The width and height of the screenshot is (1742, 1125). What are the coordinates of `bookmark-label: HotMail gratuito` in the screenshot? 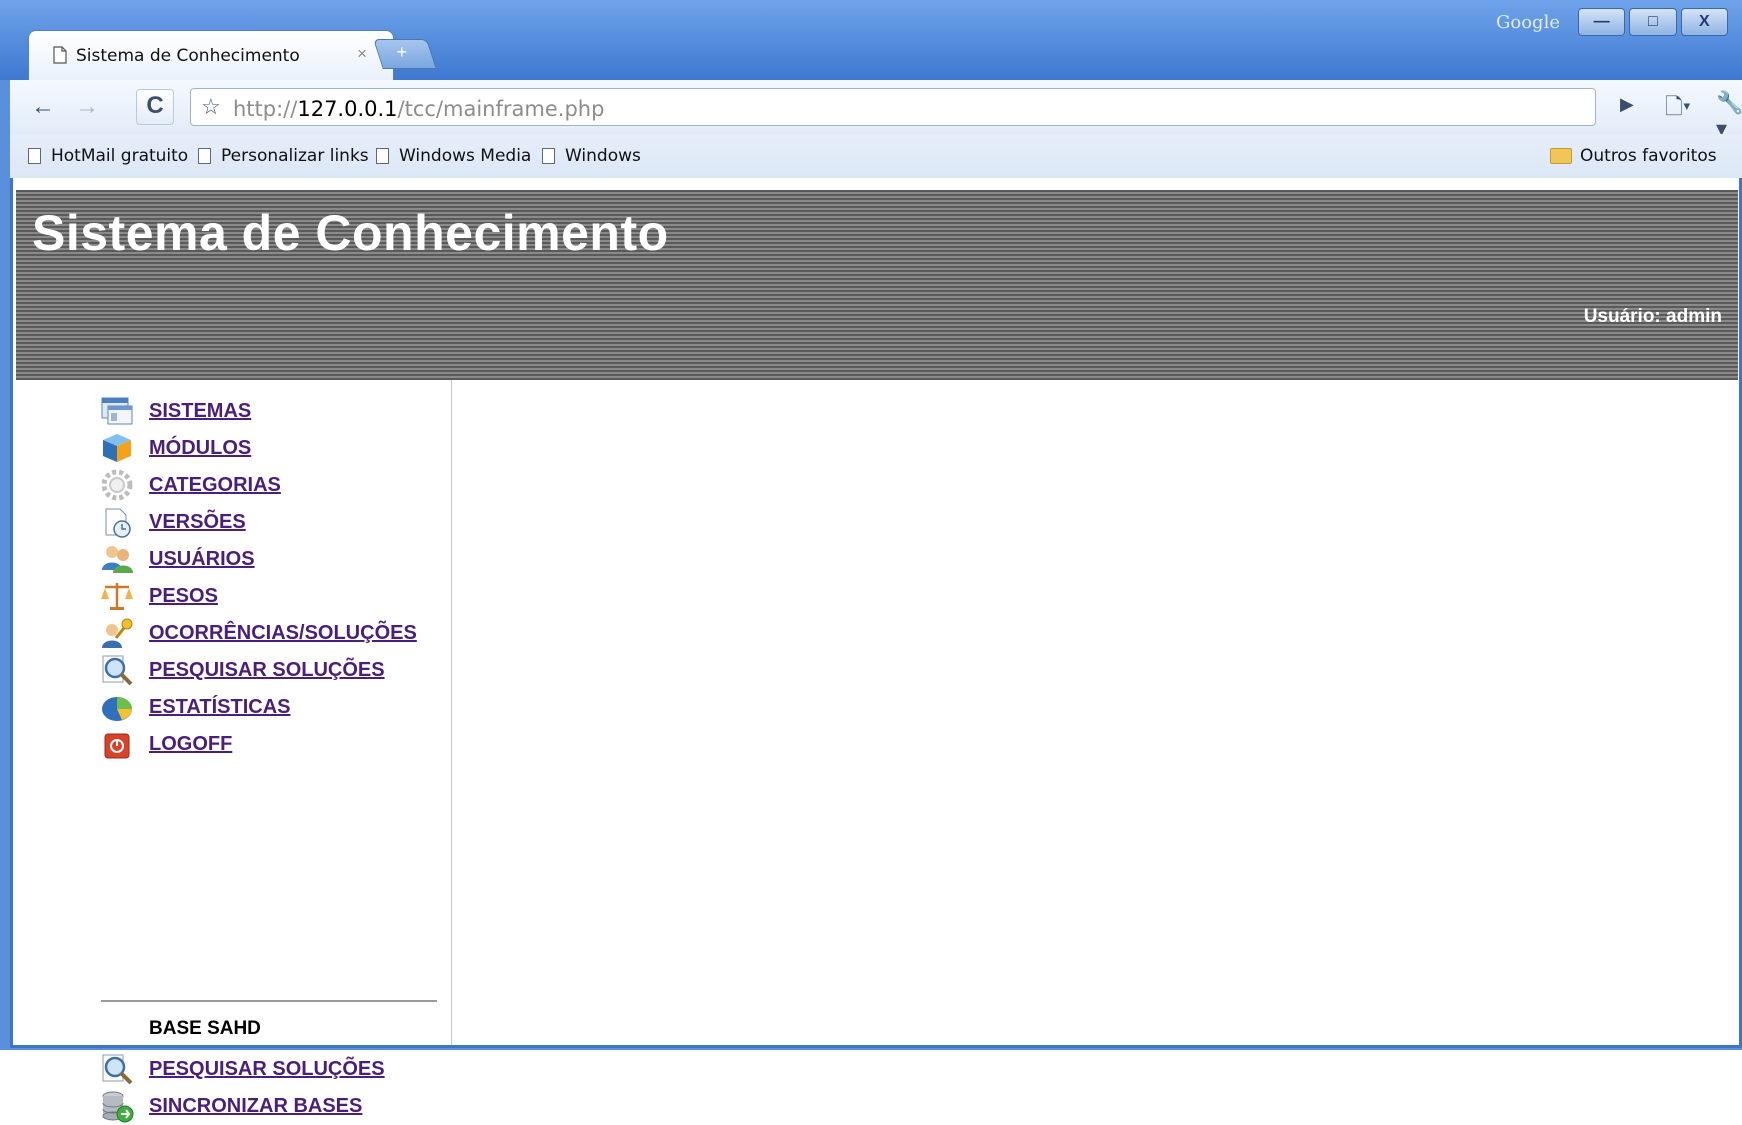 It's located at (120, 156).